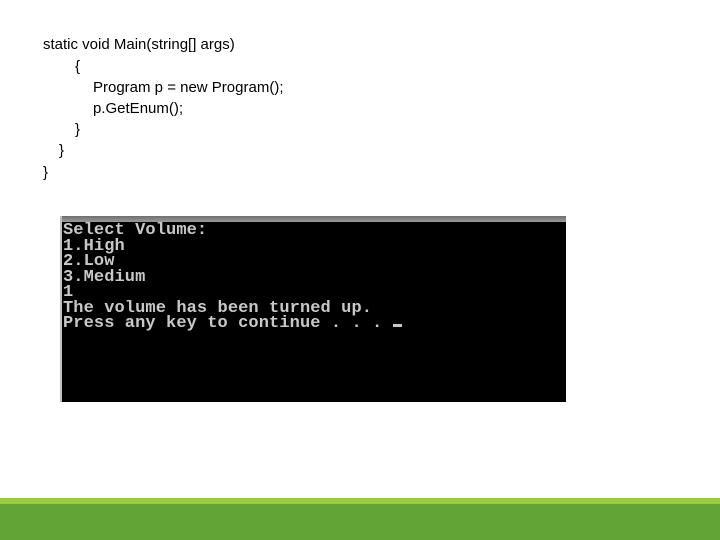  Describe the element at coordinates (139, 44) in the screenshot. I see `code-line: static void Main(string[] args)` at that location.